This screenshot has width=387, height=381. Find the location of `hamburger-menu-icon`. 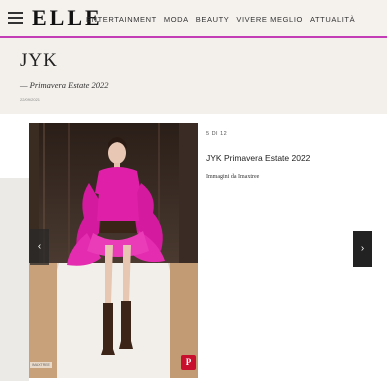

hamburger-menu-icon is located at coordinates (15, 18).